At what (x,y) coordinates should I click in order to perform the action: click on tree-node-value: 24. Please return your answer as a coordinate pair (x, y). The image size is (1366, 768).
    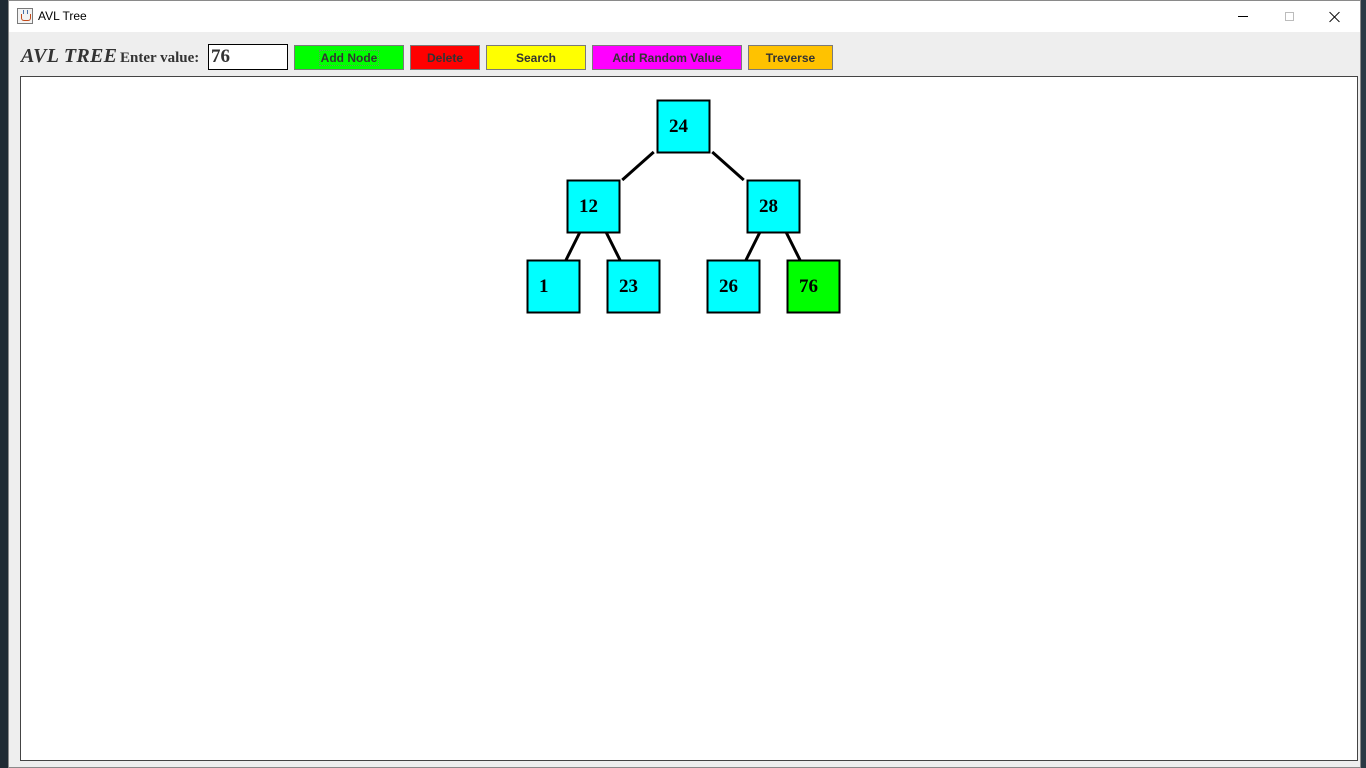
    Looking at the image, I should click on (679, 126).